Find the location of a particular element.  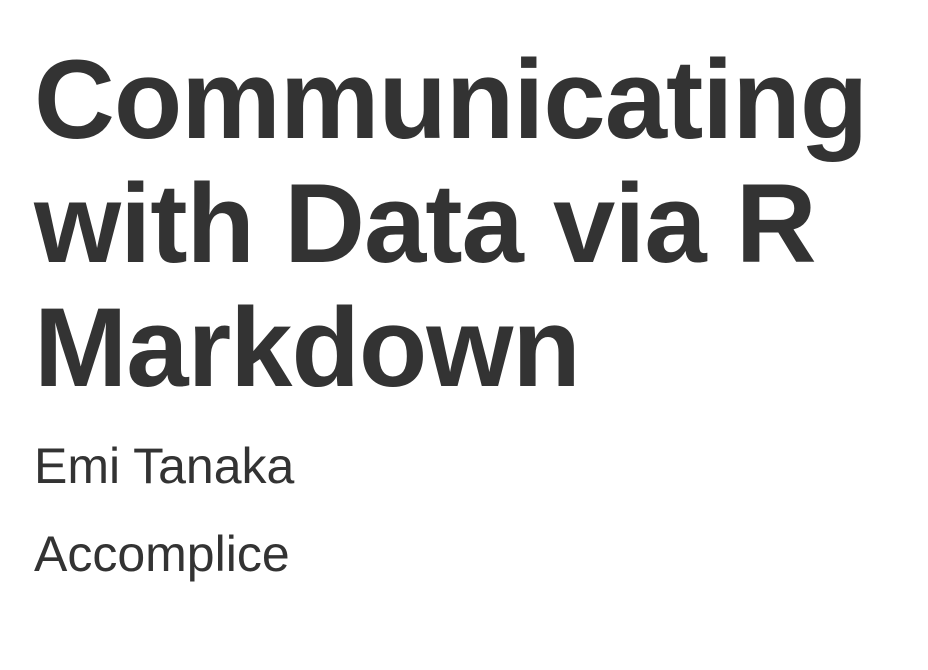

author-affiliation: Accomplice is located at coordinates (162, 554).